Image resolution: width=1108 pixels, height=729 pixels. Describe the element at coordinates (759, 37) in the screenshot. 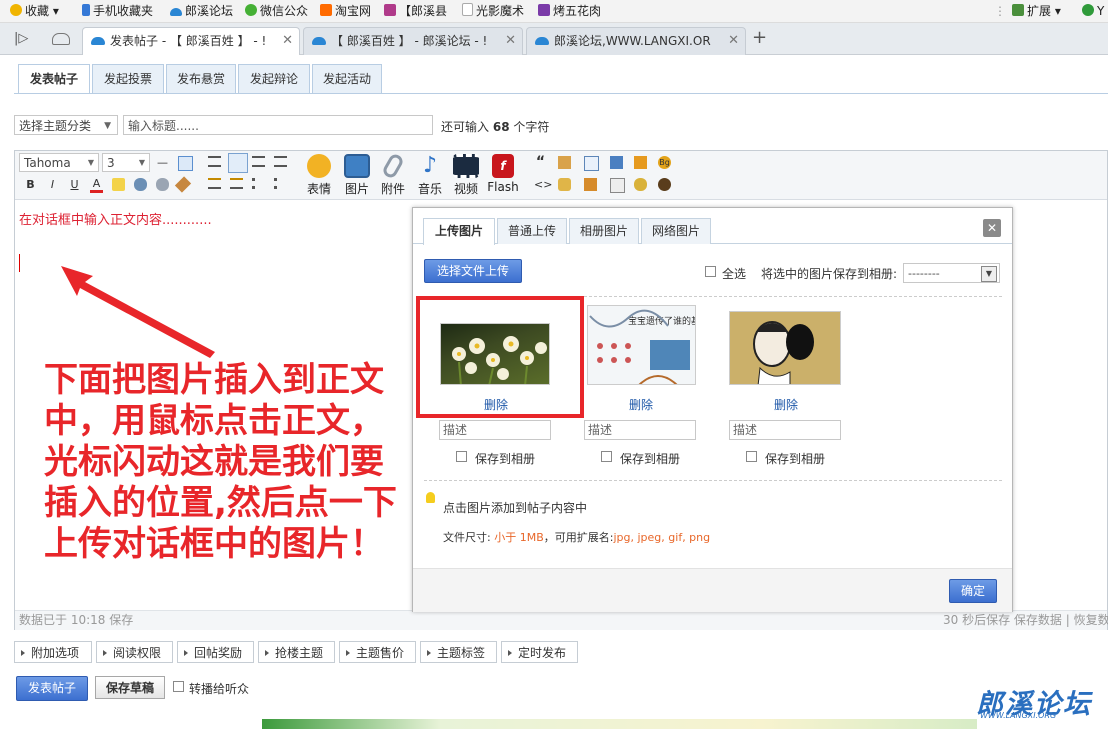

I see `new-tab-button: +` at that location.